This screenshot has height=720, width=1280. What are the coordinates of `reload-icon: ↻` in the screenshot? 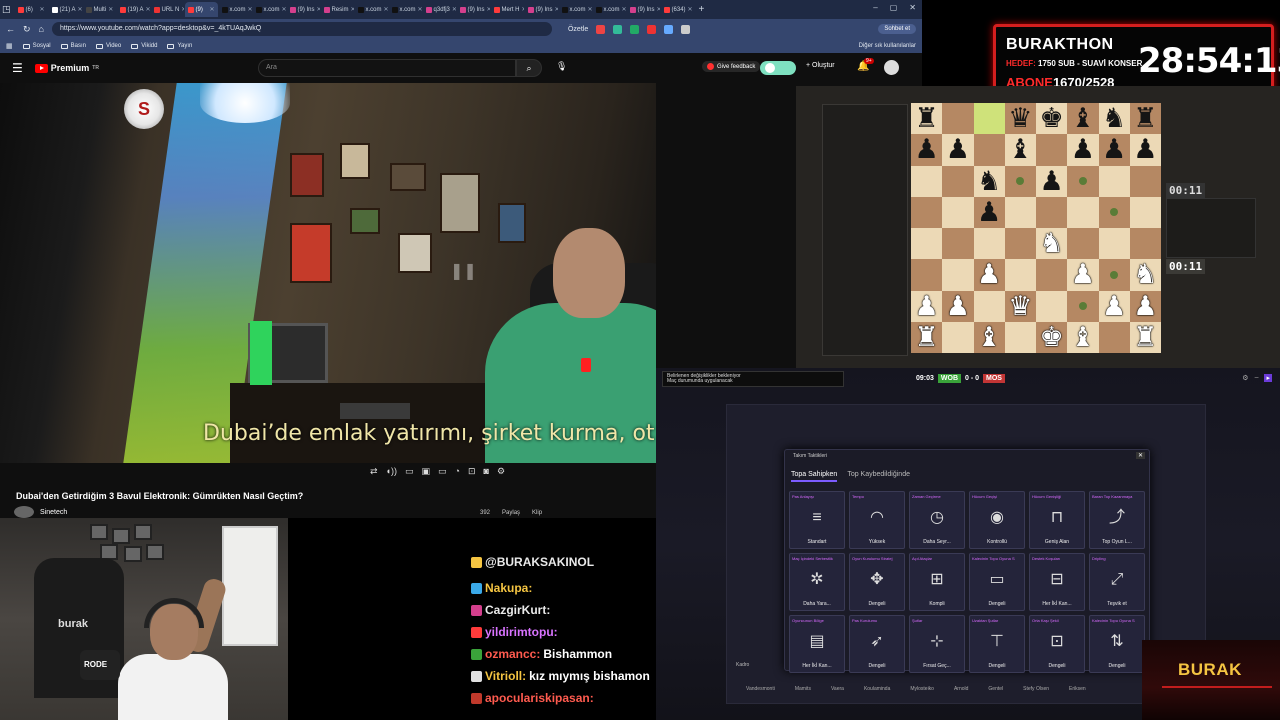 It's located at (27, 29).